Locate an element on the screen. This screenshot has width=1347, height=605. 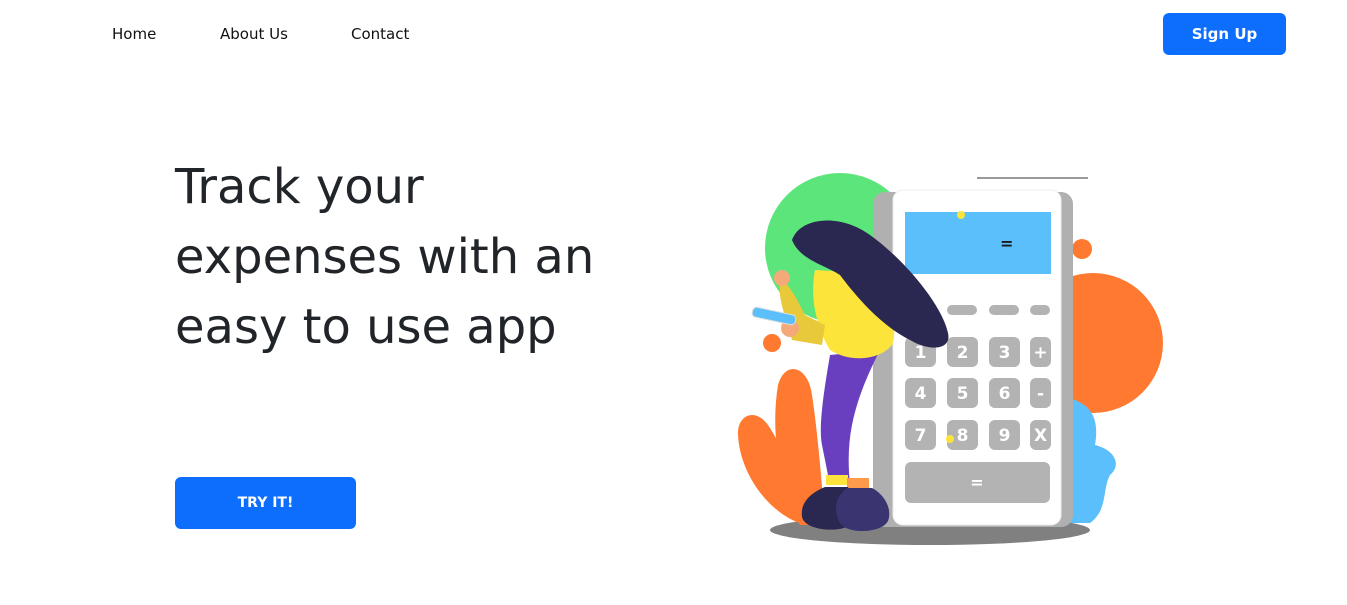
sign-up-button: Sign Up is located at coordinates (1224, 34).